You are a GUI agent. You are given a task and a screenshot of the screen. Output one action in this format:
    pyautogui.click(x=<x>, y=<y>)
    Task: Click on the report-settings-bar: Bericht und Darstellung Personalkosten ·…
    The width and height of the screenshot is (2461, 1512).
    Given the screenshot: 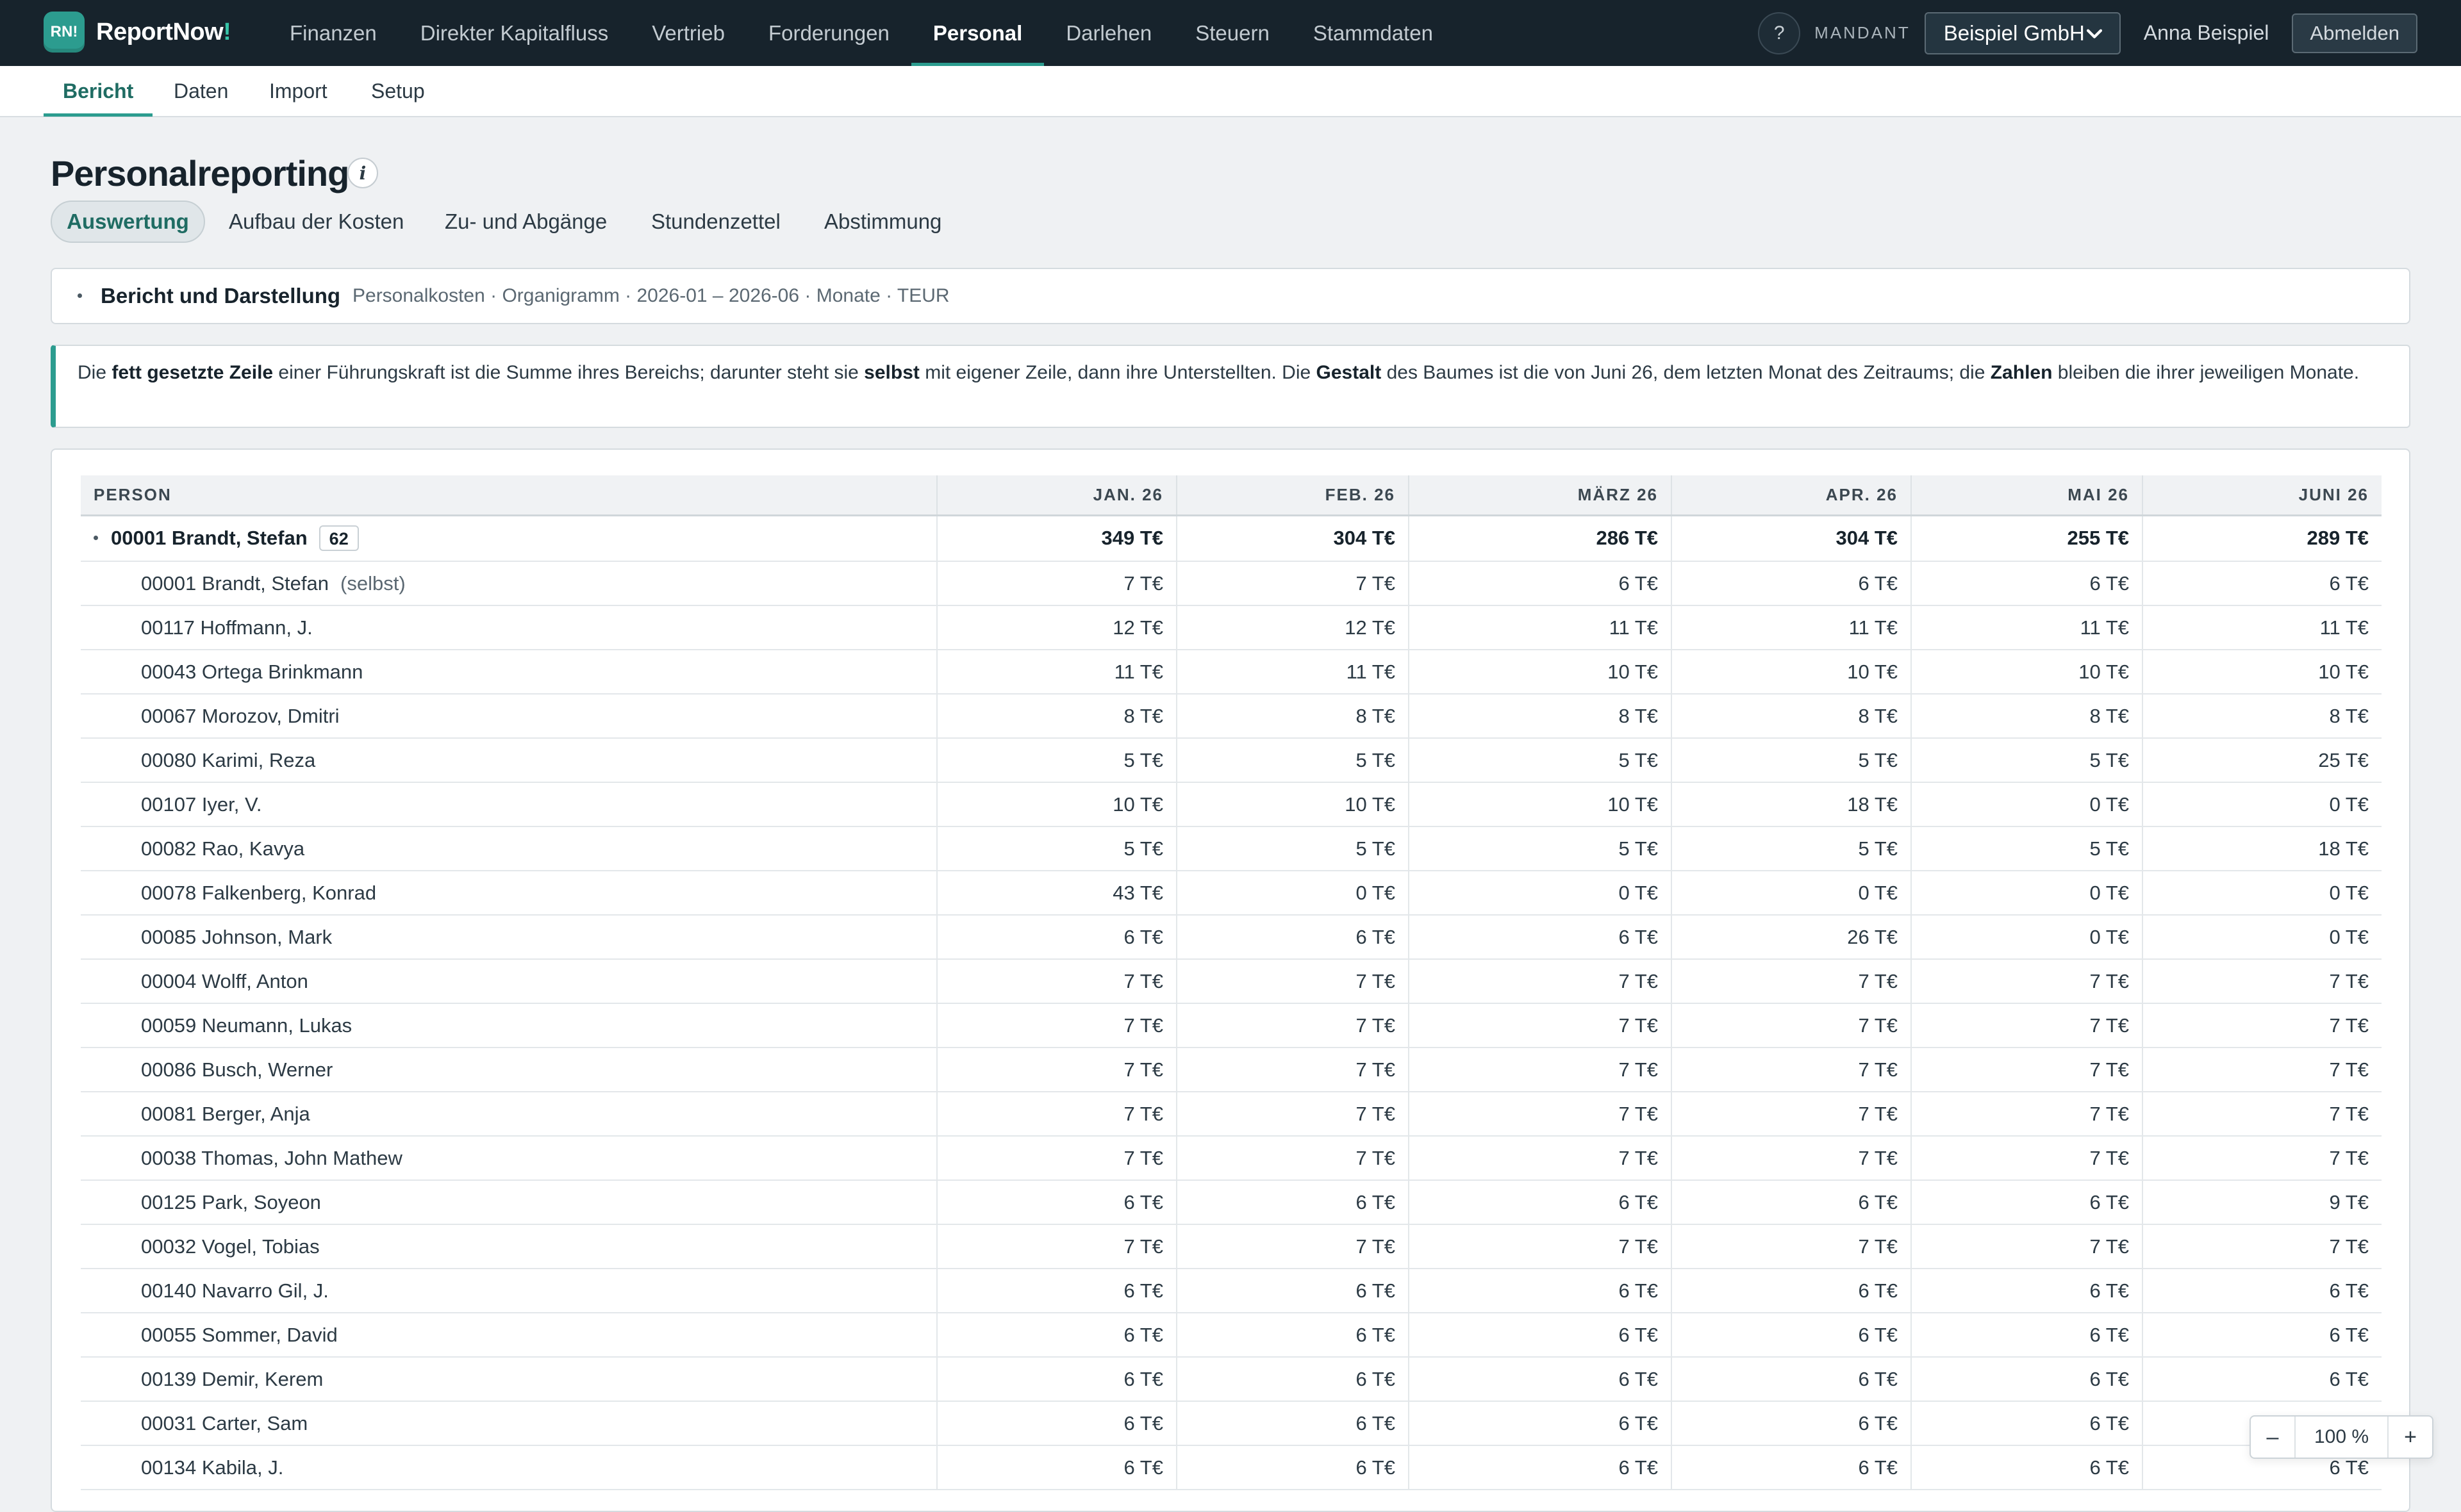 What is the action you would take?
    pyautogui.click(x=1230, y=296)
    